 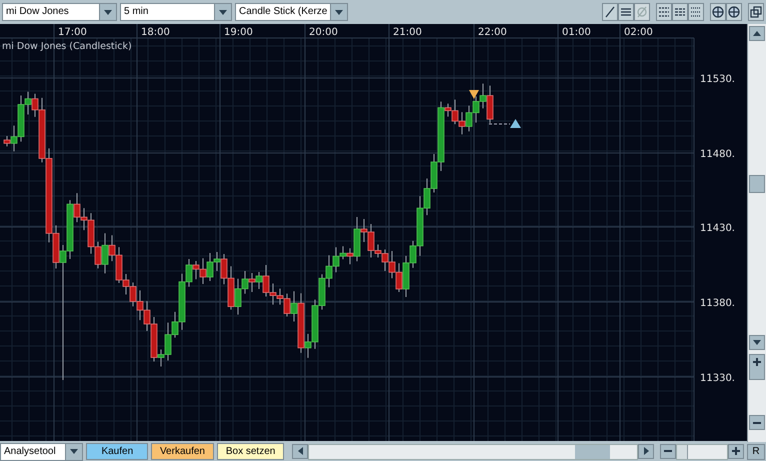 What do you see at coordinates (67, 46) in the screenshot?
I see `chart-title: mi Dow Jones (Candlestick)` at bounding box center [67, 46].